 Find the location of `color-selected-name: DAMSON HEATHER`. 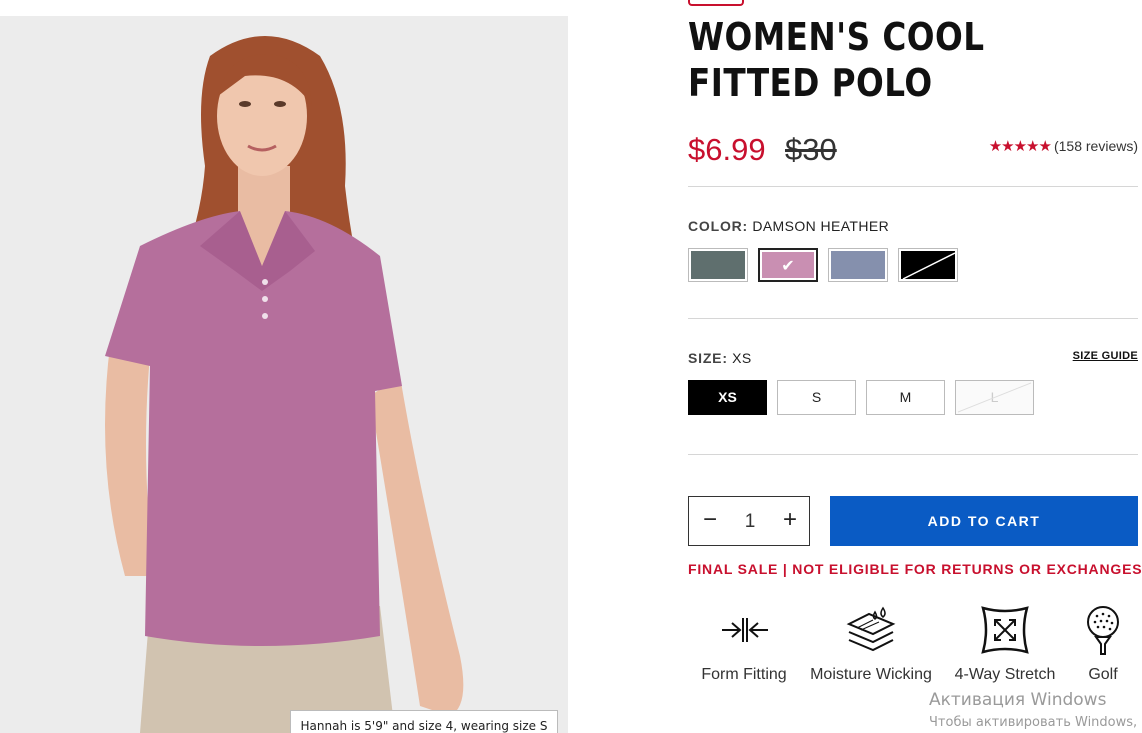

color-selected-name: DAMSON HEATHER is located at coordinates (821, 226).